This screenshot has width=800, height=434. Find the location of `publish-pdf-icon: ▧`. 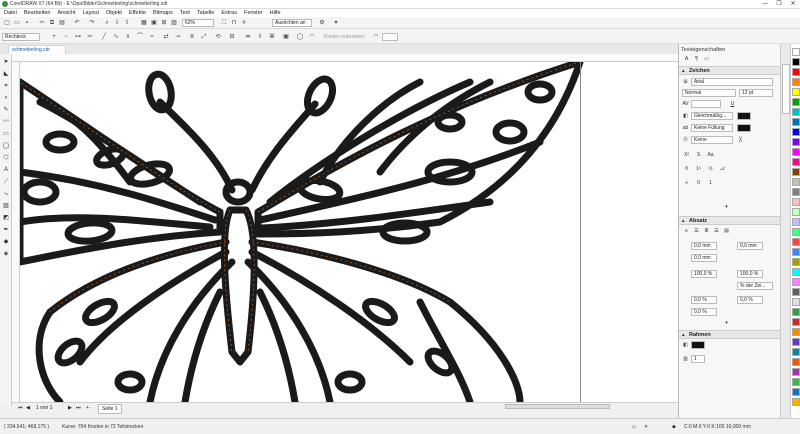

publish-pdf-icon: ▧ is located at coordinates (174, 23).